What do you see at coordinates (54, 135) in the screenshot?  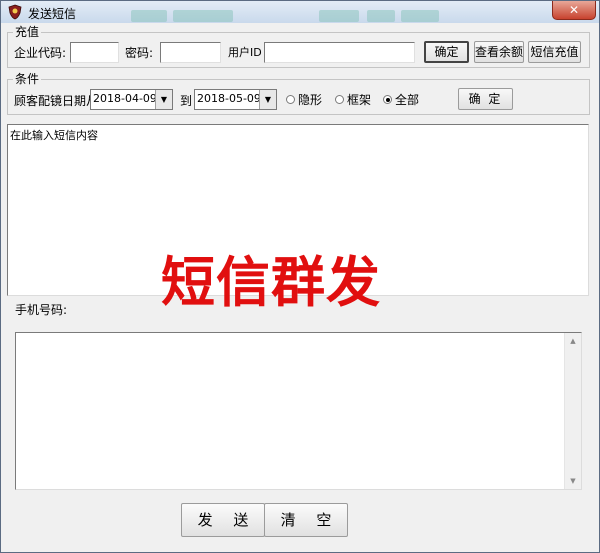 I see `message-placeholder: 在此输入短信内容` at bounding box center [54, 135].